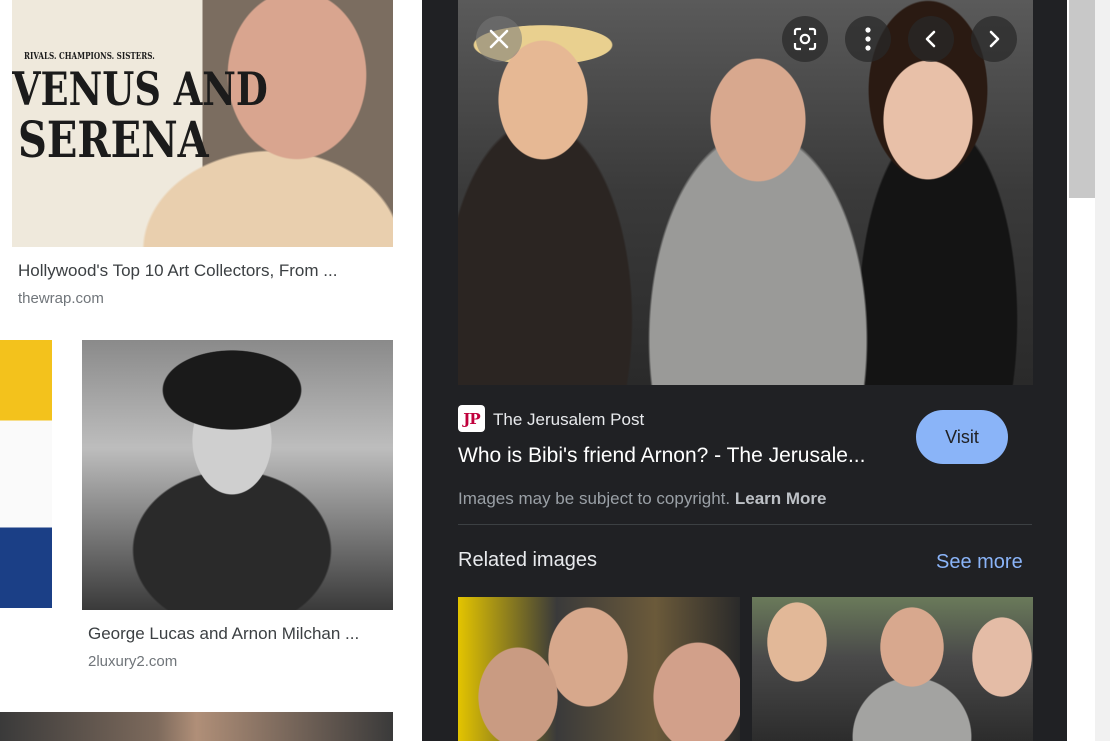  I want to click on lens-search-button, so click(805, 39).